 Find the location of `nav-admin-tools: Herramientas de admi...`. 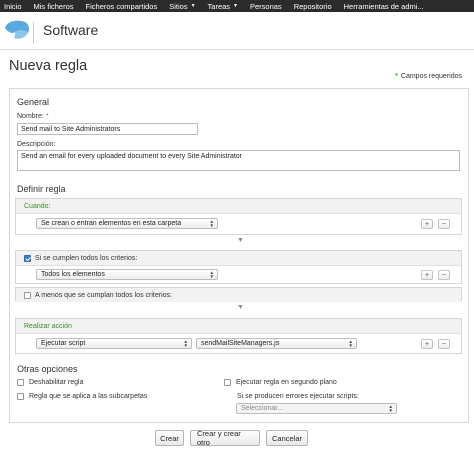

nav-admin-tools: Herramientas de admi... is located at coordinates (384, 6).